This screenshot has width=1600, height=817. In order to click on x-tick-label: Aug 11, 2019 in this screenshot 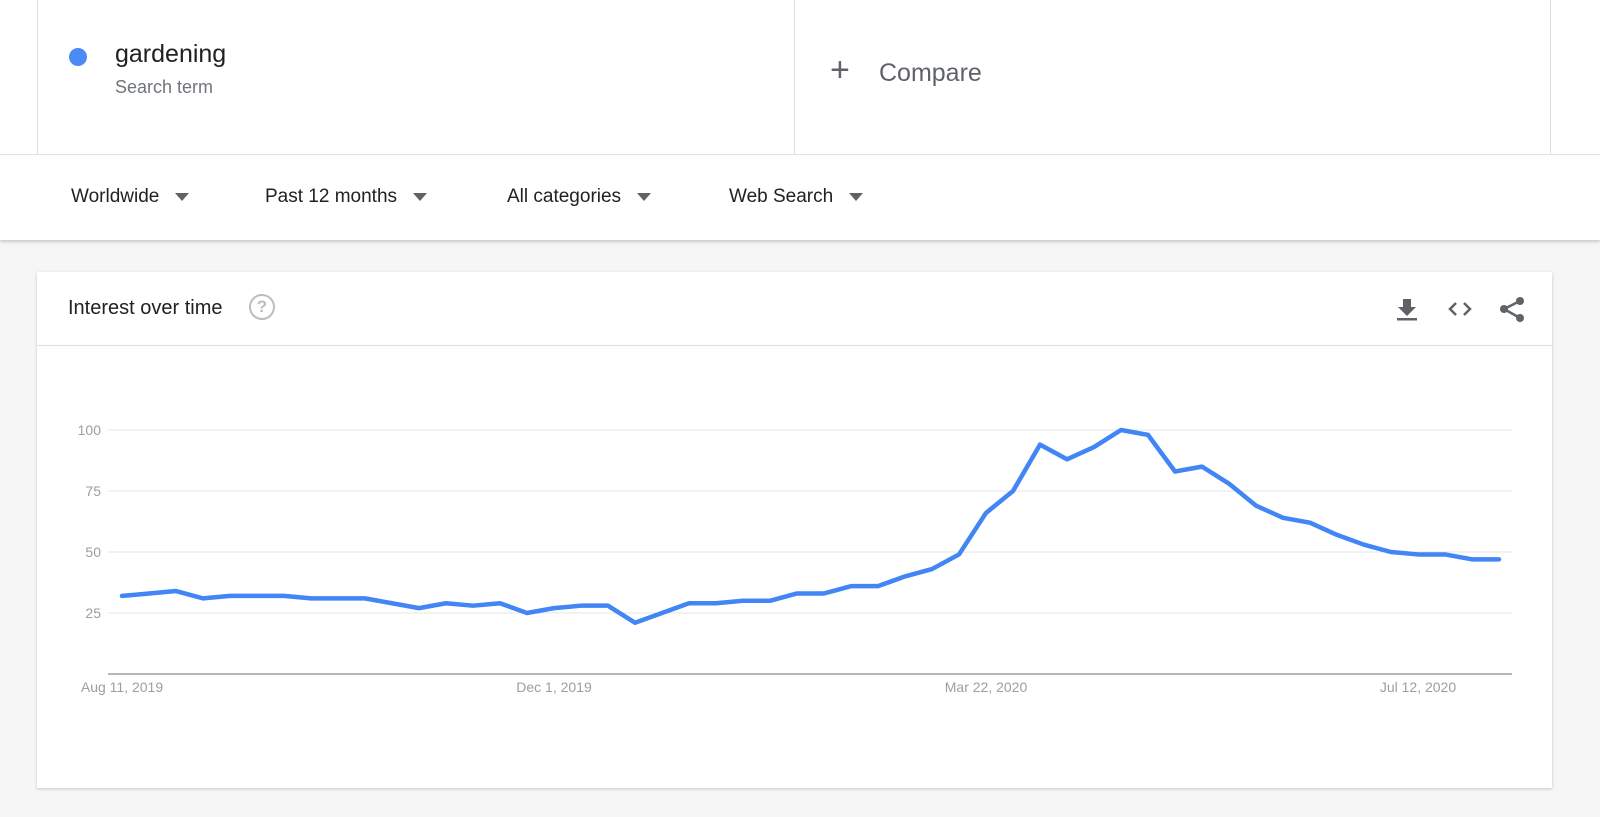, I will do `click(122, 687)`.